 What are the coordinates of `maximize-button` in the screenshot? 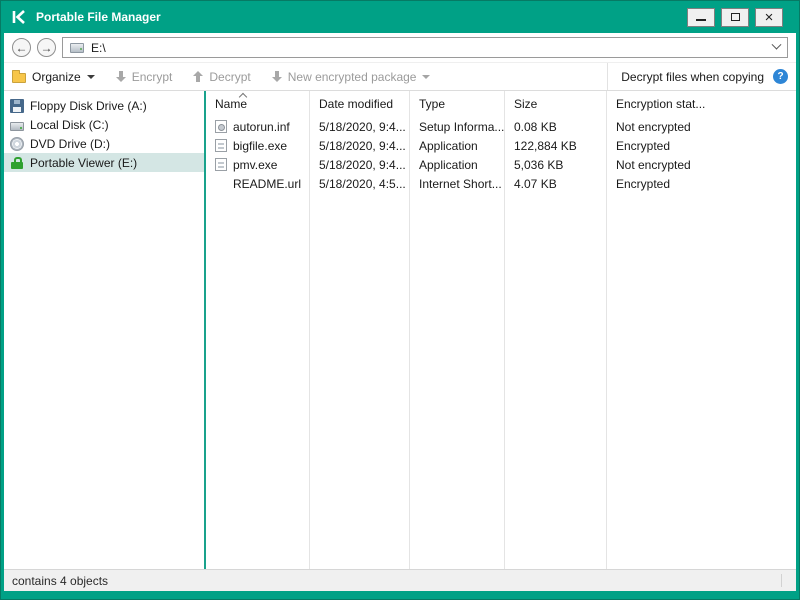 It's located at (735, 17).